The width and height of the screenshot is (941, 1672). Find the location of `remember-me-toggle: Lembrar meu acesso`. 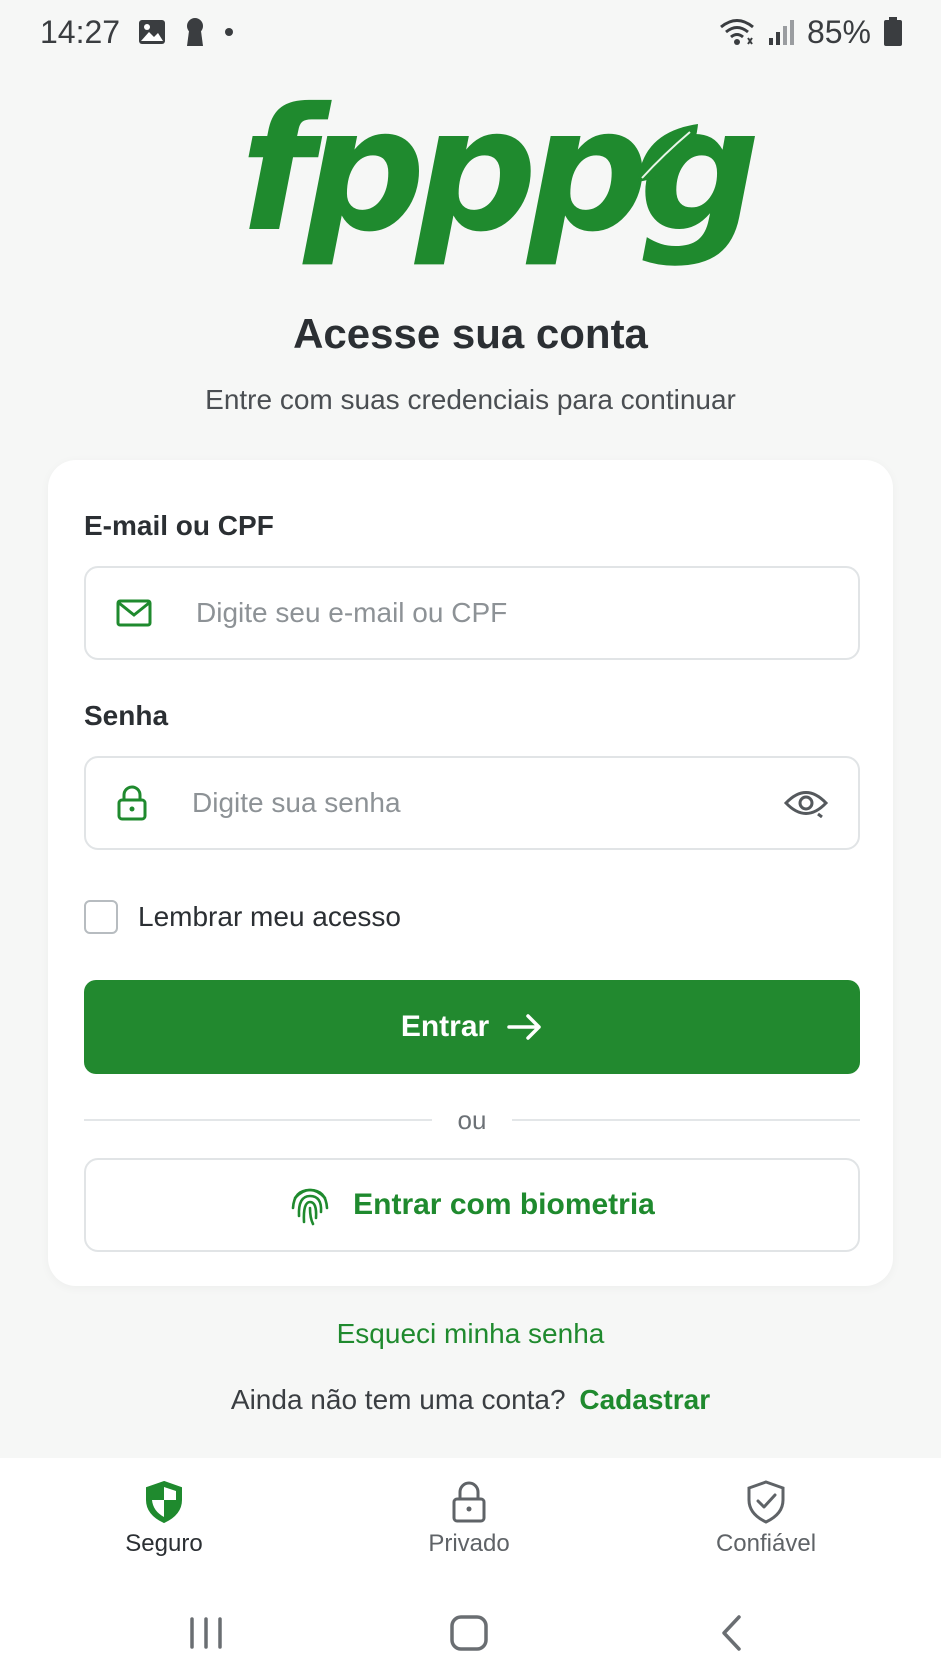

remember-me-toggle: Lembrar meu acesso is located at coordinates (242, 917).